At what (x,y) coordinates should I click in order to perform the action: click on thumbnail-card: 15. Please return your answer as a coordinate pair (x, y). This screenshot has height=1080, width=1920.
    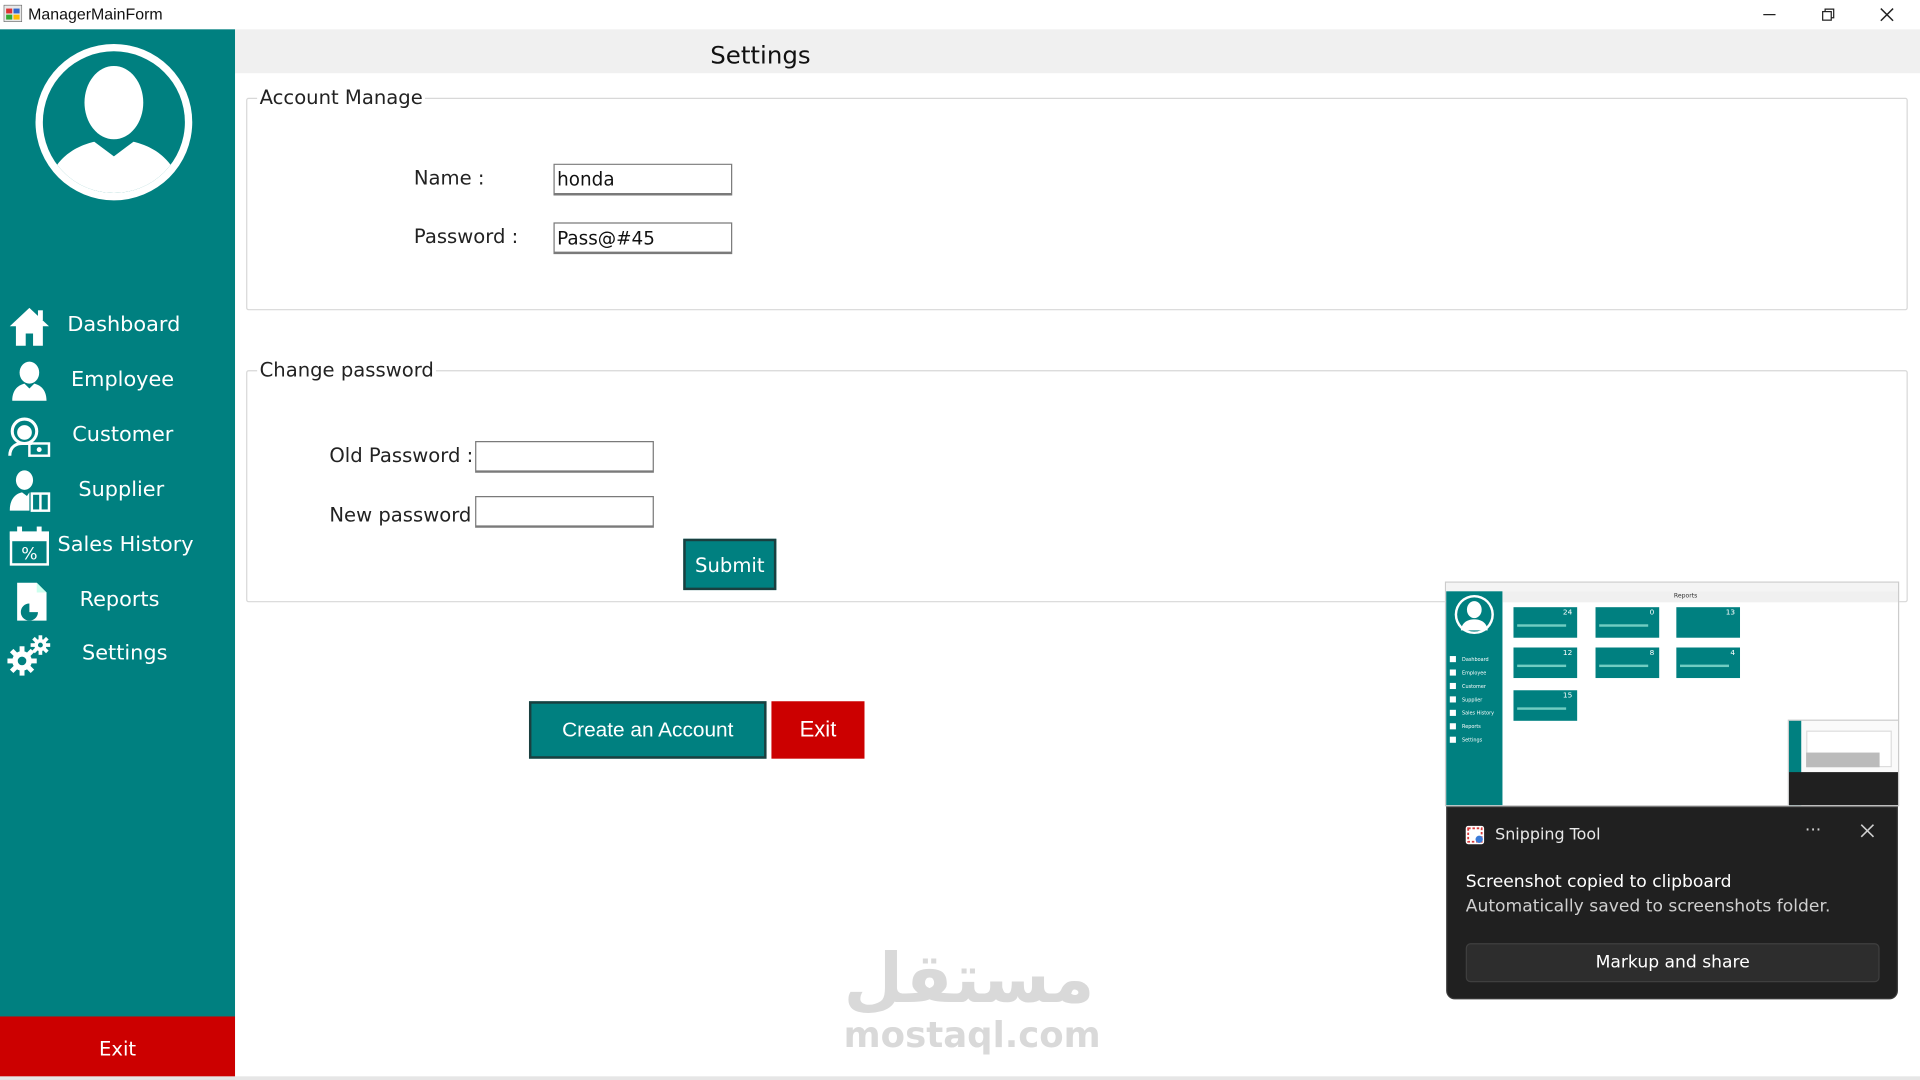
    Looking at the image, I should click on (1545, 705).